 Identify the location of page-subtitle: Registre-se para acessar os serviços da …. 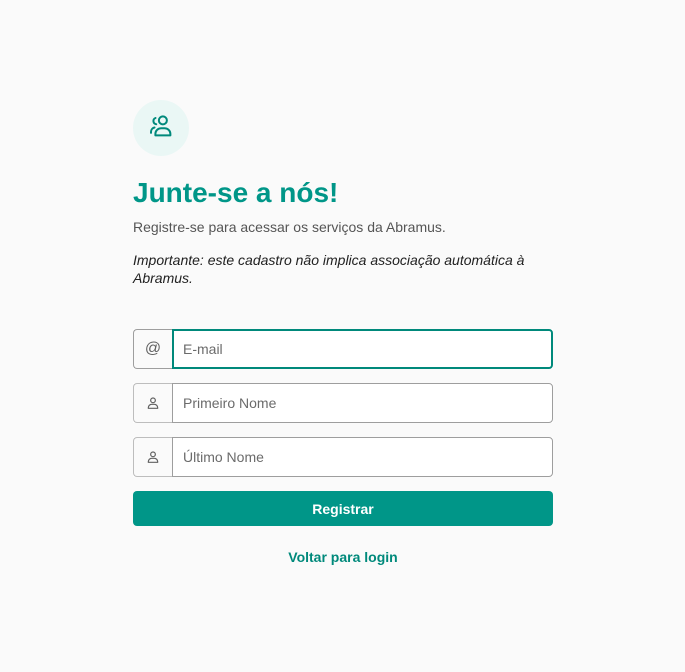
(289, 227).